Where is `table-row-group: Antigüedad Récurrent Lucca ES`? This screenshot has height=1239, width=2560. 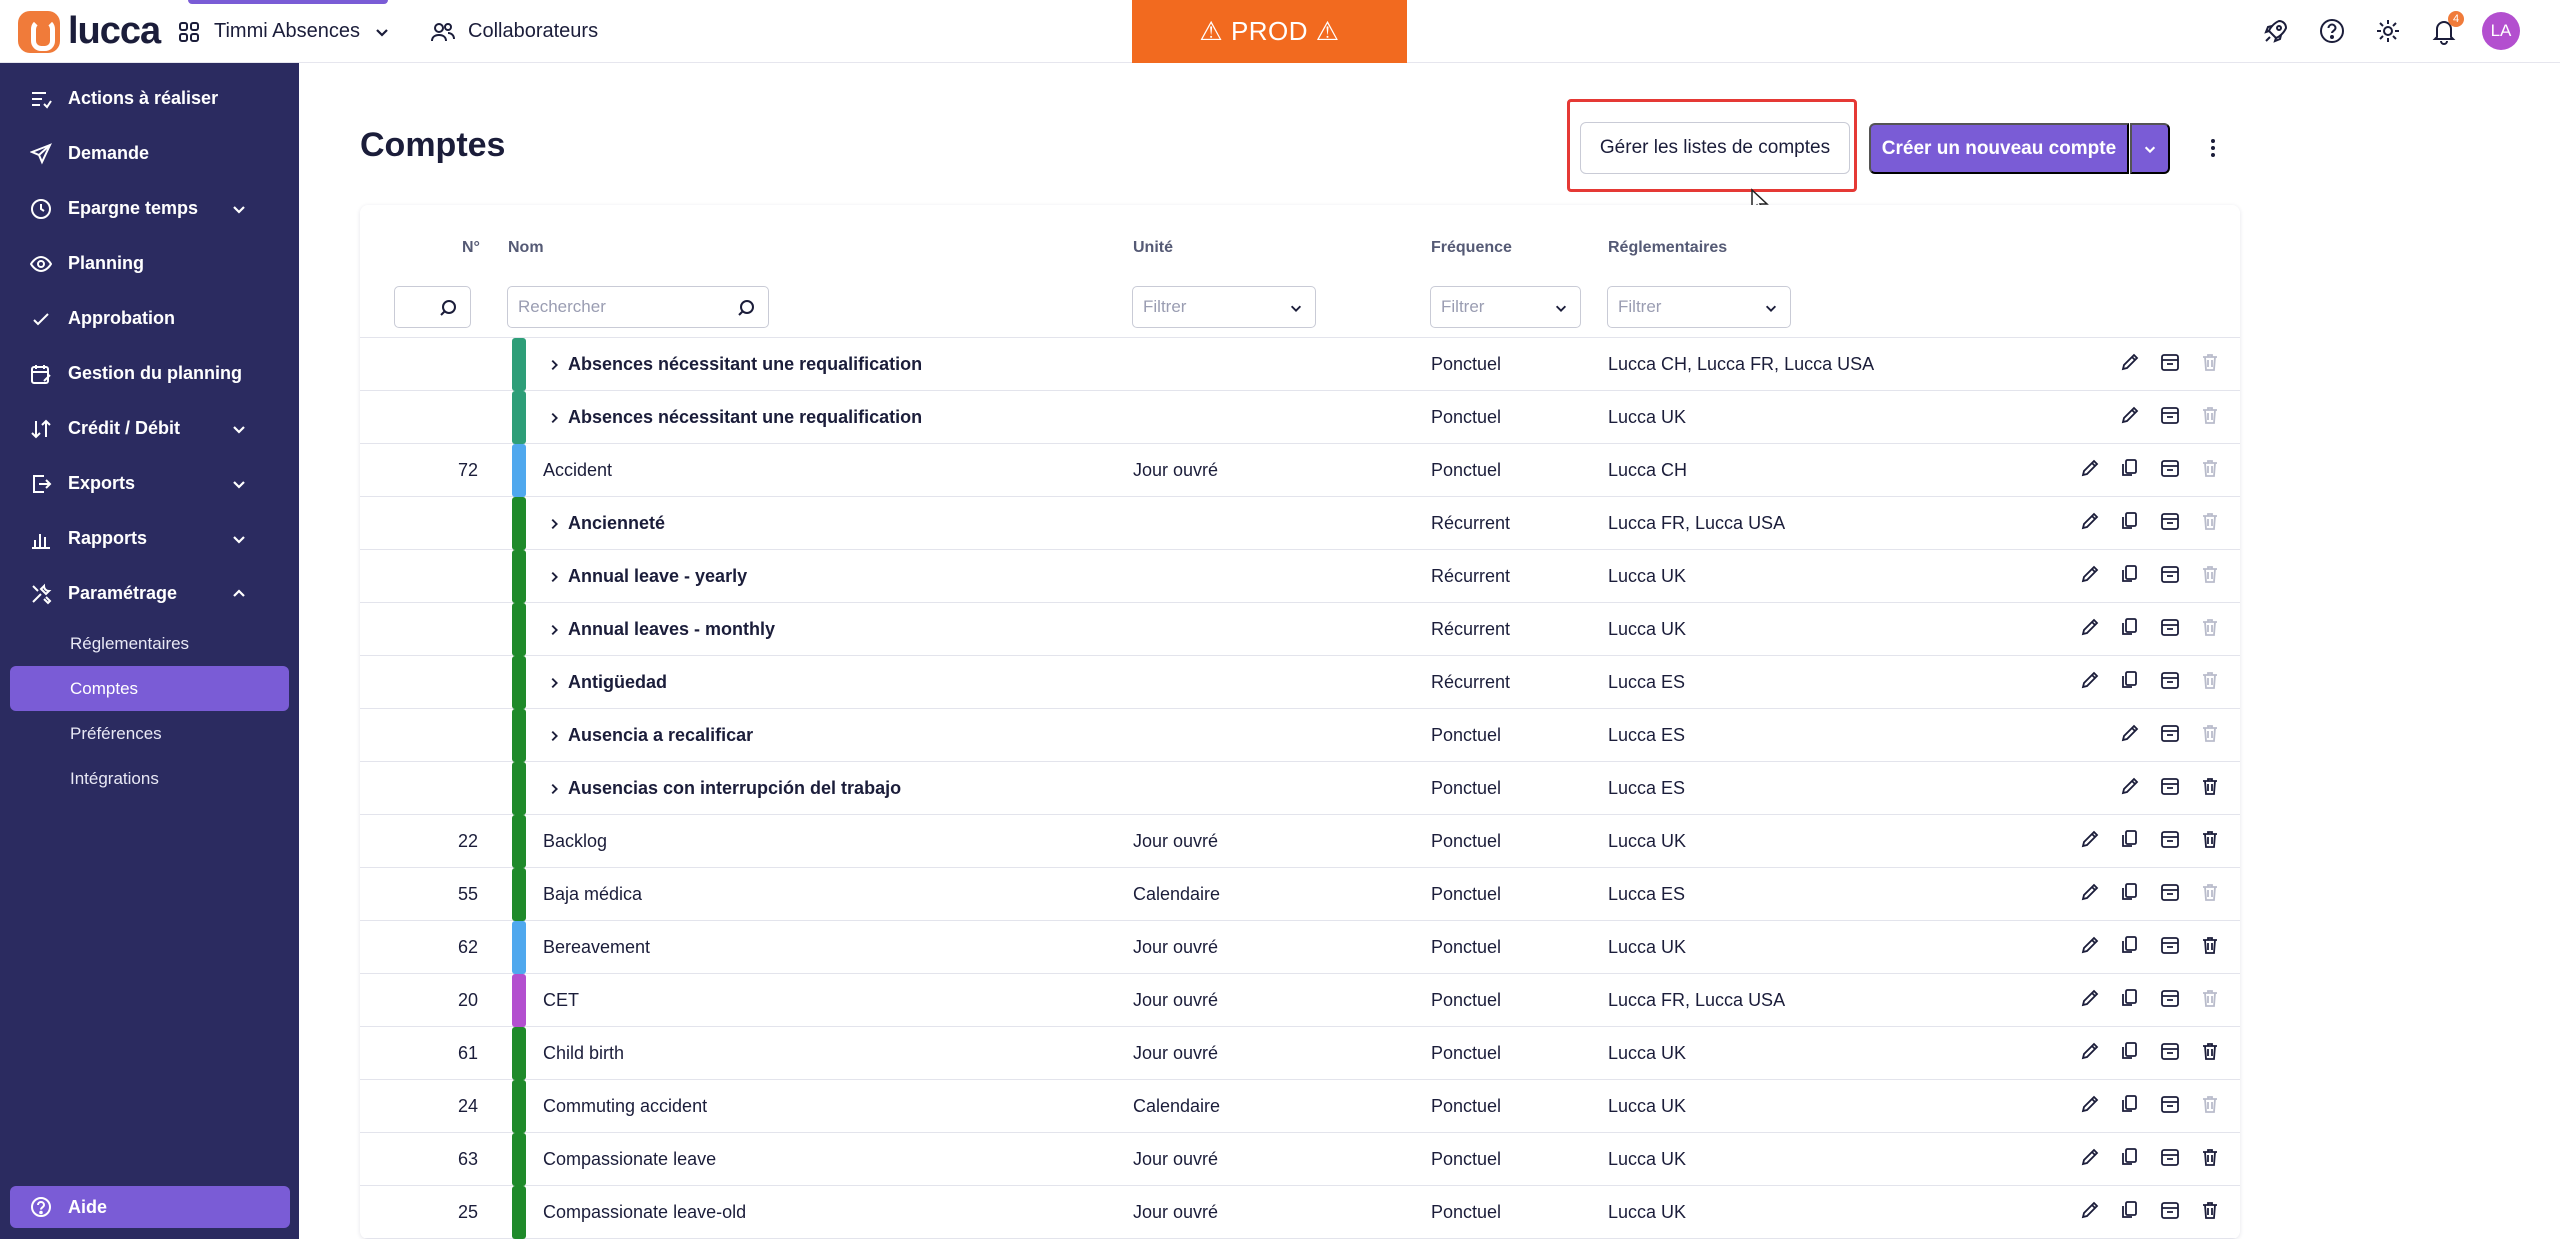
table-row-group: Antigüedad Récurrent Lucca ES is located at coordinates (1300, 682).